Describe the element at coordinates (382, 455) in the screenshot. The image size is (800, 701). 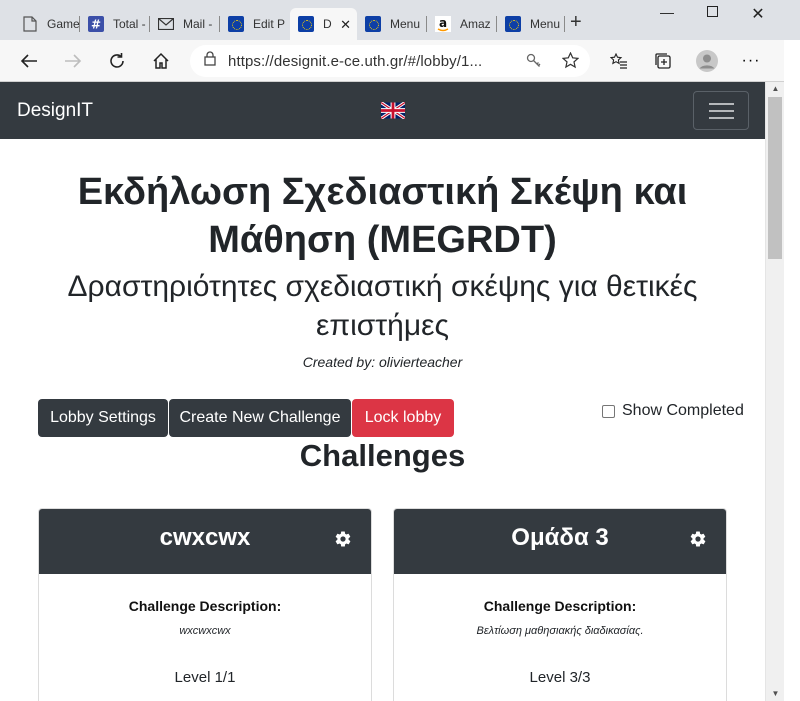
I see `challenges-heading: Challenges` at that location.